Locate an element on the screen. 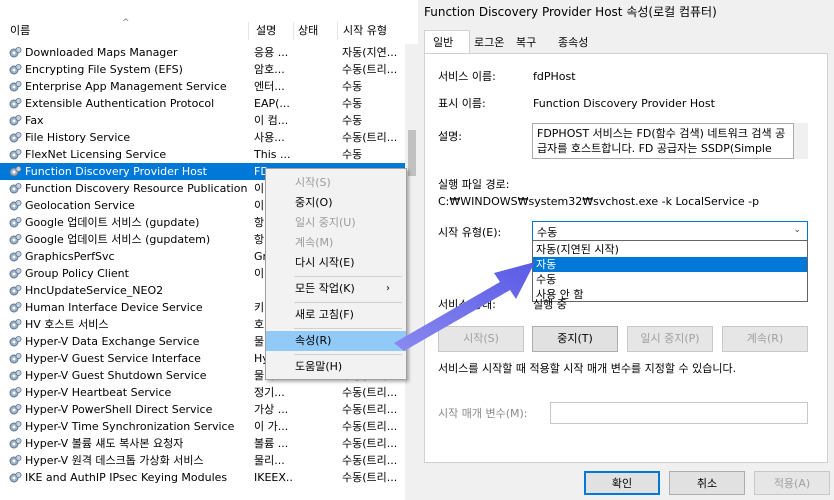 This screenshot has width=834, height=500. annotation-arrow is located at coordinates (464, 306).